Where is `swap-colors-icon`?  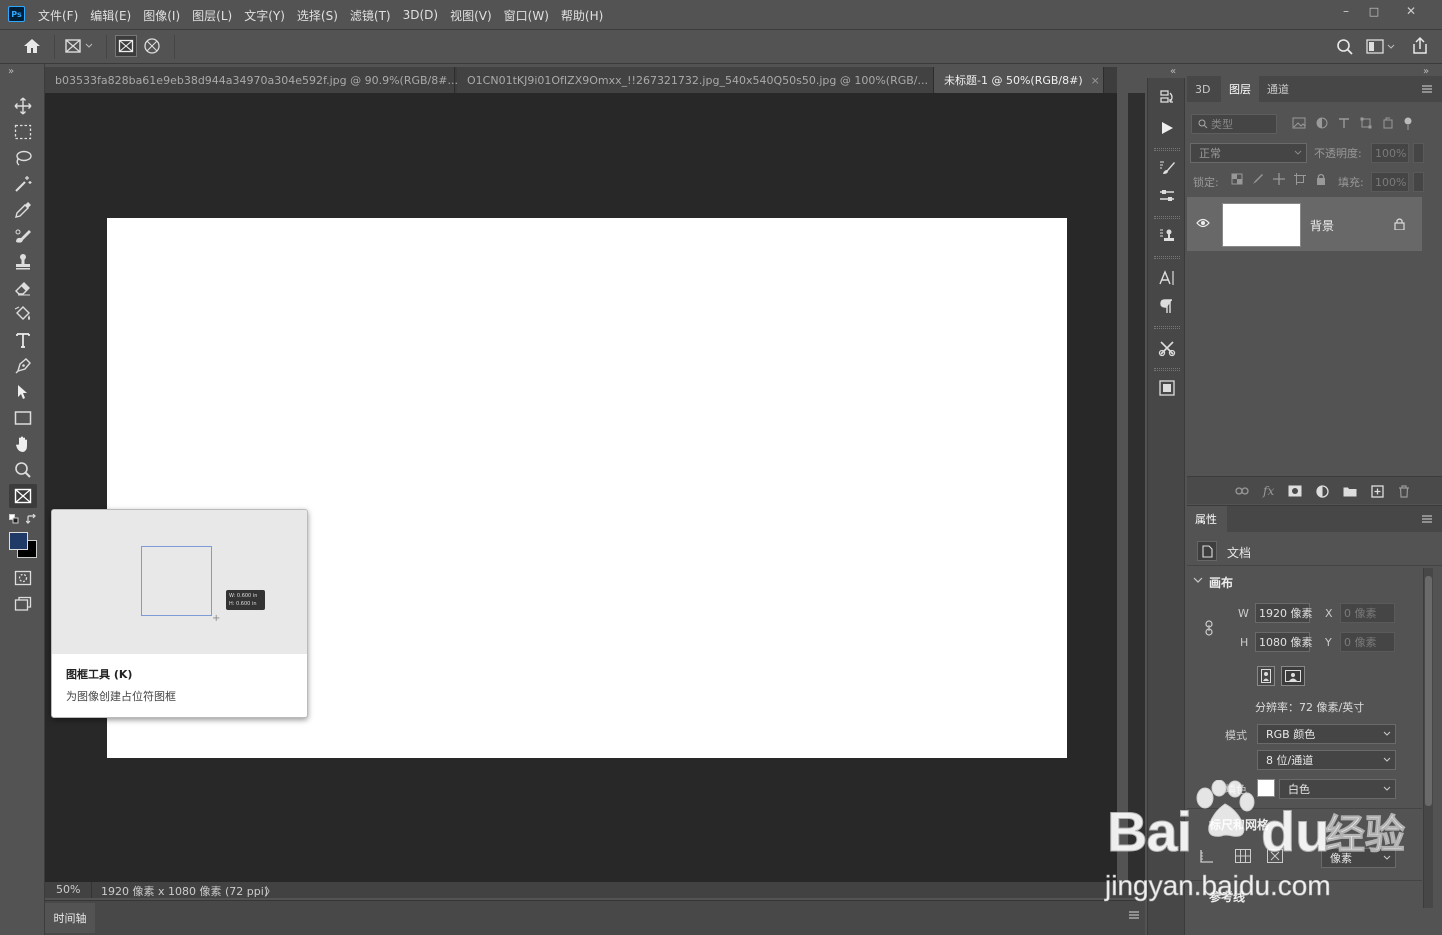 swap-colors-icon is located at coordinates (31, 519).